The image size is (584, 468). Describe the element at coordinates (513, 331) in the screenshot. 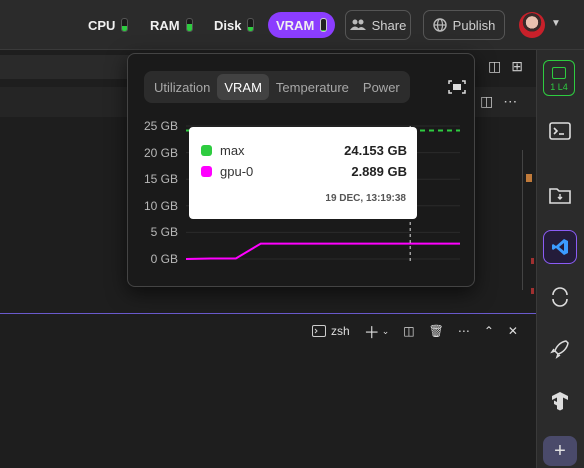

I see `close-icon: ✕` at that location.